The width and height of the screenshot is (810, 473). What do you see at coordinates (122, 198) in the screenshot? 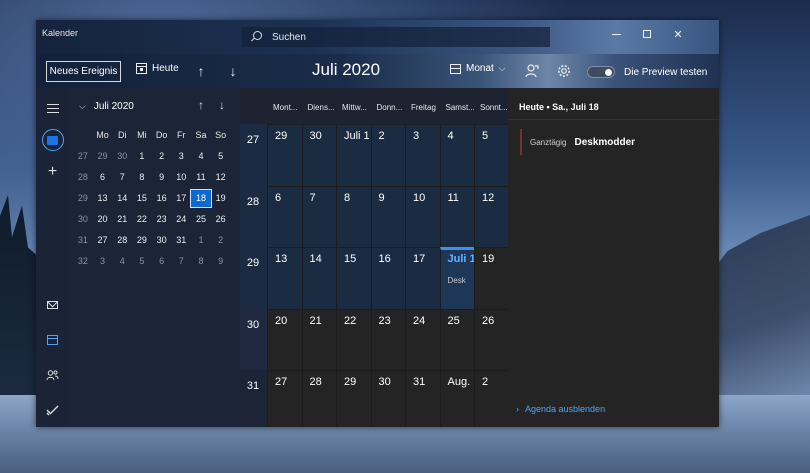
I see `mini-day: 14` at bounding box center [122, 198].